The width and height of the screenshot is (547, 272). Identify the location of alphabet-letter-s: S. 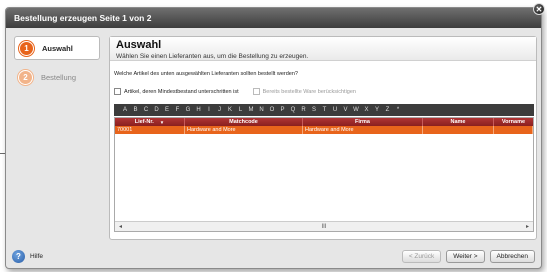
(314, 110).